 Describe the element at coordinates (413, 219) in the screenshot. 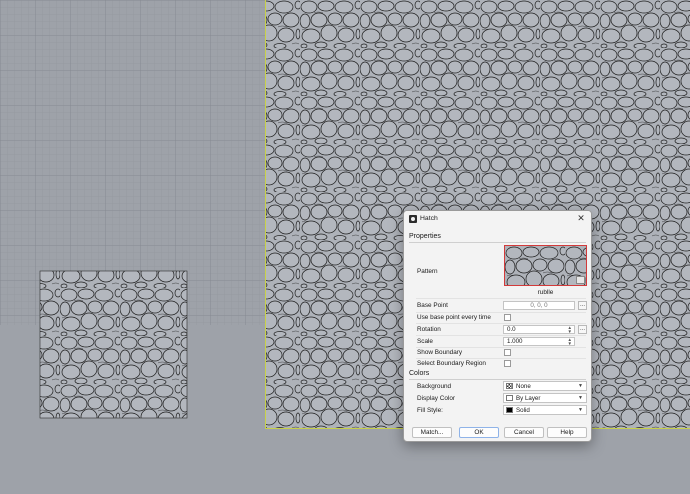

I see `hatch-app-icon` at that location.